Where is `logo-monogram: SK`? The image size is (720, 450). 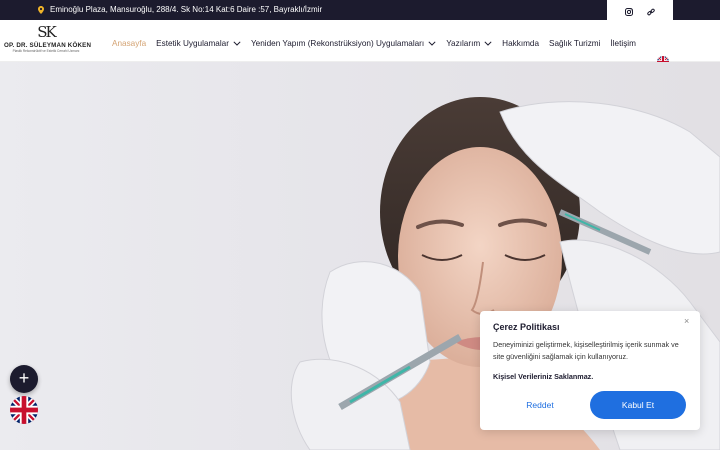 logo-monogram: SK is located at coordinates (46, 32).